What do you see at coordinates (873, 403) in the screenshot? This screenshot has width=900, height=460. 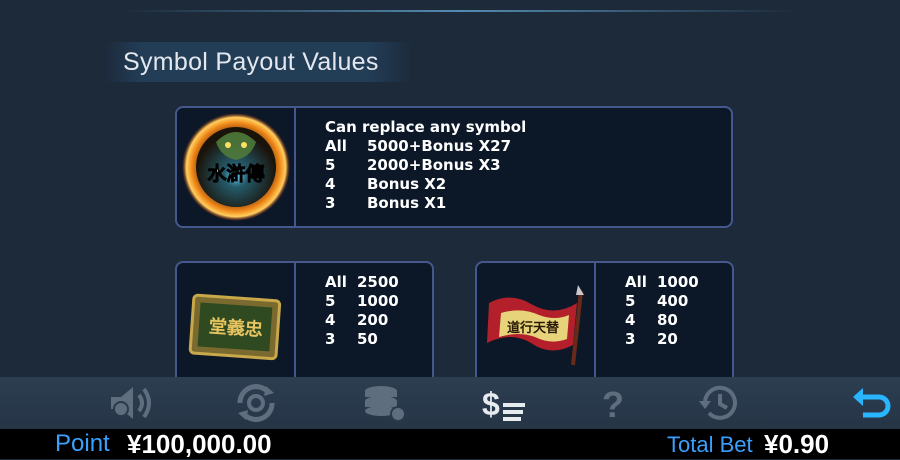 I see `back-icon` at bounding box center [873, 403].